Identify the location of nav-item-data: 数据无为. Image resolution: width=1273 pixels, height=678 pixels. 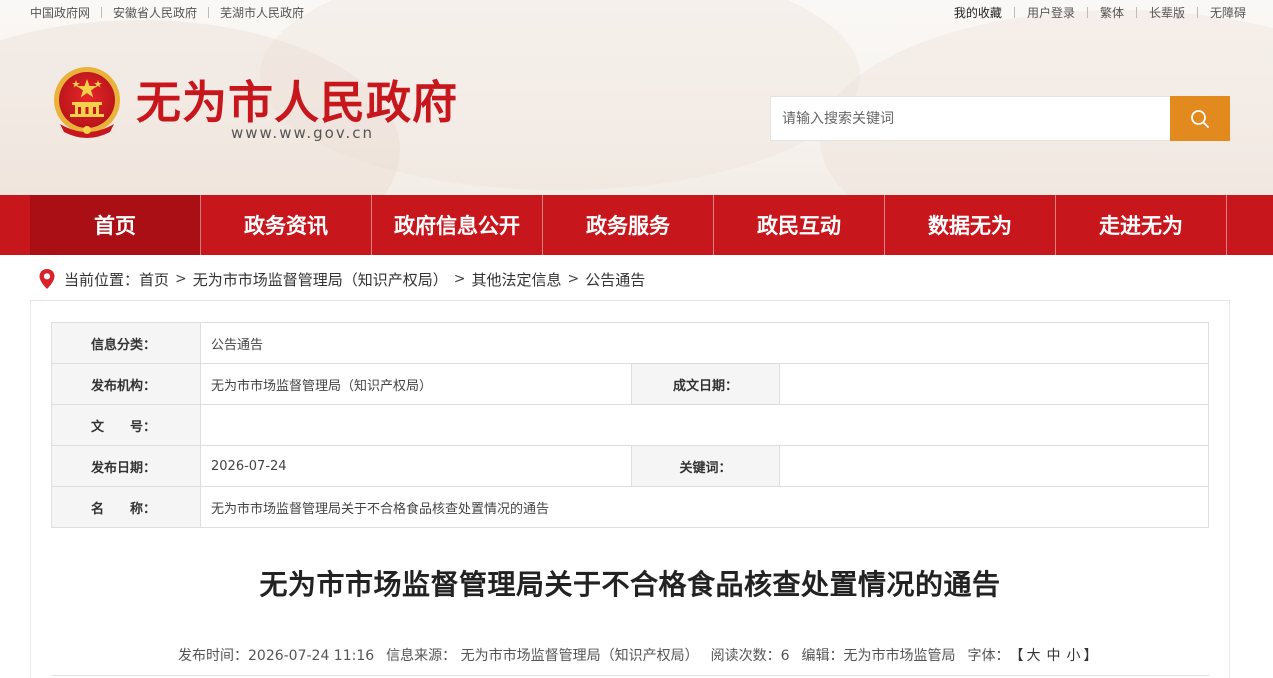
(970, 225).